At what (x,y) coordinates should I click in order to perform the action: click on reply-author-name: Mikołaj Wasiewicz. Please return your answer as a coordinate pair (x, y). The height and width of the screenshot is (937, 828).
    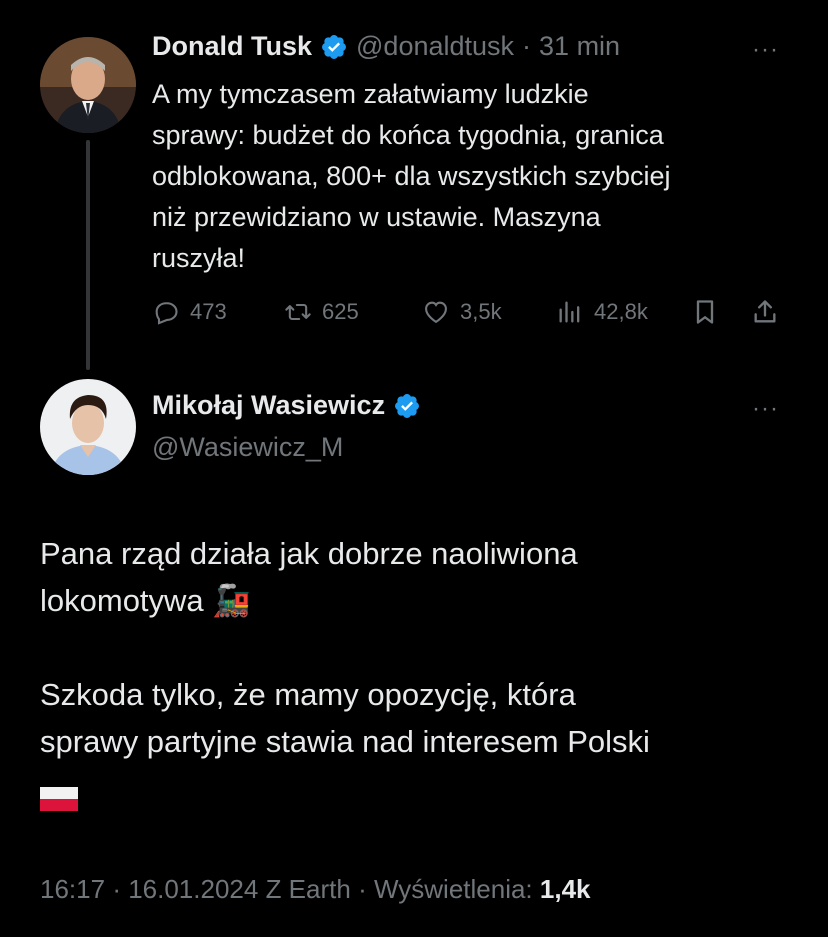
    Looking at the image, I should click on (268, 405).